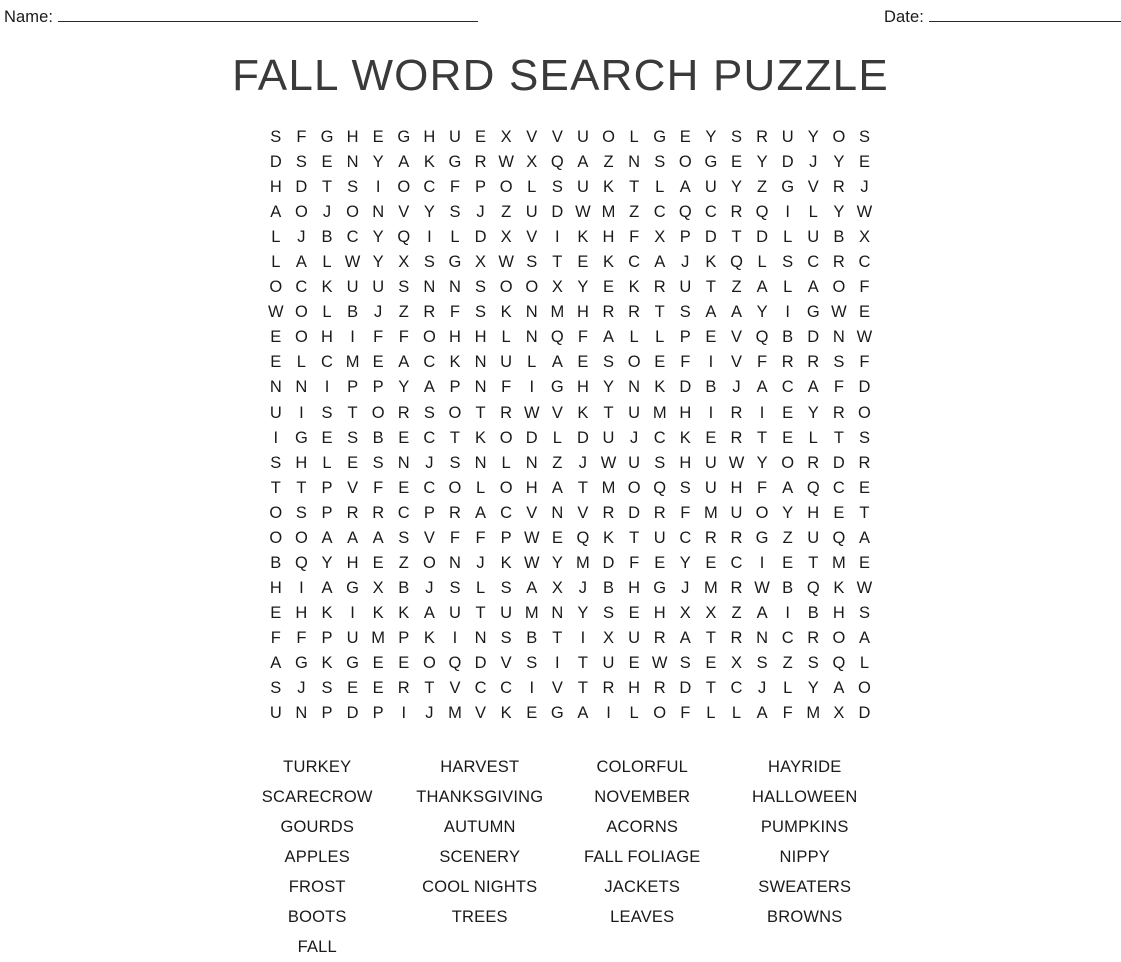 Image resolution: width=1121 pixels, height=962 pixels. Describe the element at coordinates (480, 797) in the screenshot. I see `word-list-item: THANKSGIVING` at that location.